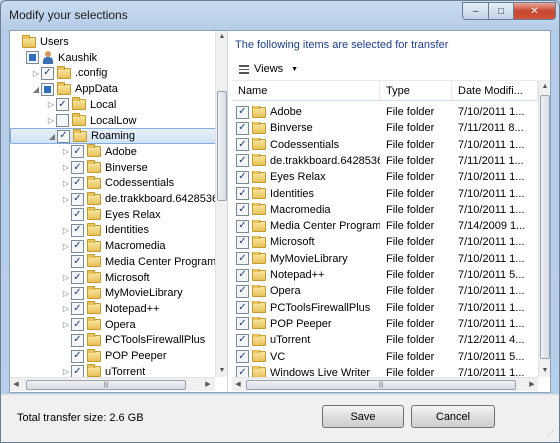  I want to click on tree-item: ▷ ✓ Opera, so click(113, 325).